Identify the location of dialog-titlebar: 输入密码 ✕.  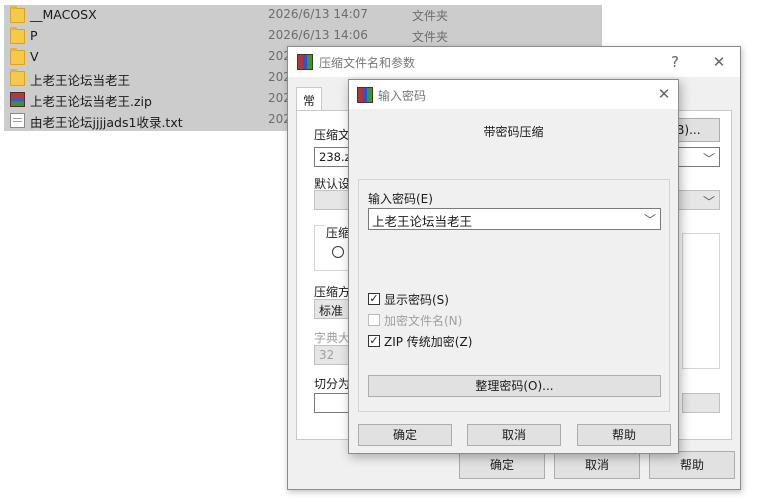
(513, 94).